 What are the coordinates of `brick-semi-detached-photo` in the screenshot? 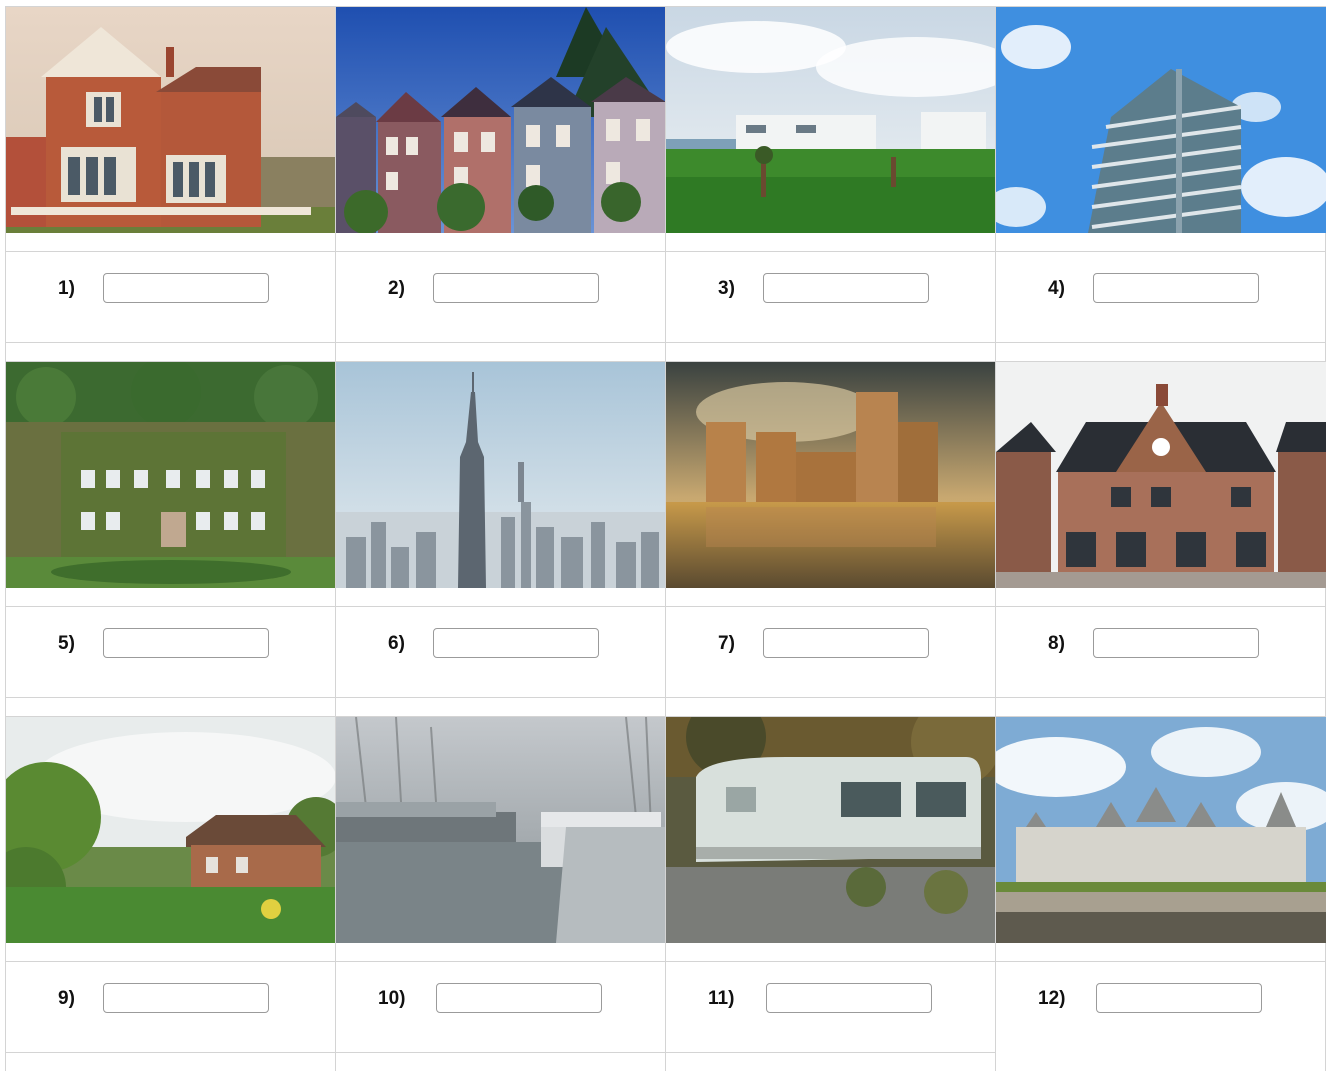 It's located at (1161, 474).